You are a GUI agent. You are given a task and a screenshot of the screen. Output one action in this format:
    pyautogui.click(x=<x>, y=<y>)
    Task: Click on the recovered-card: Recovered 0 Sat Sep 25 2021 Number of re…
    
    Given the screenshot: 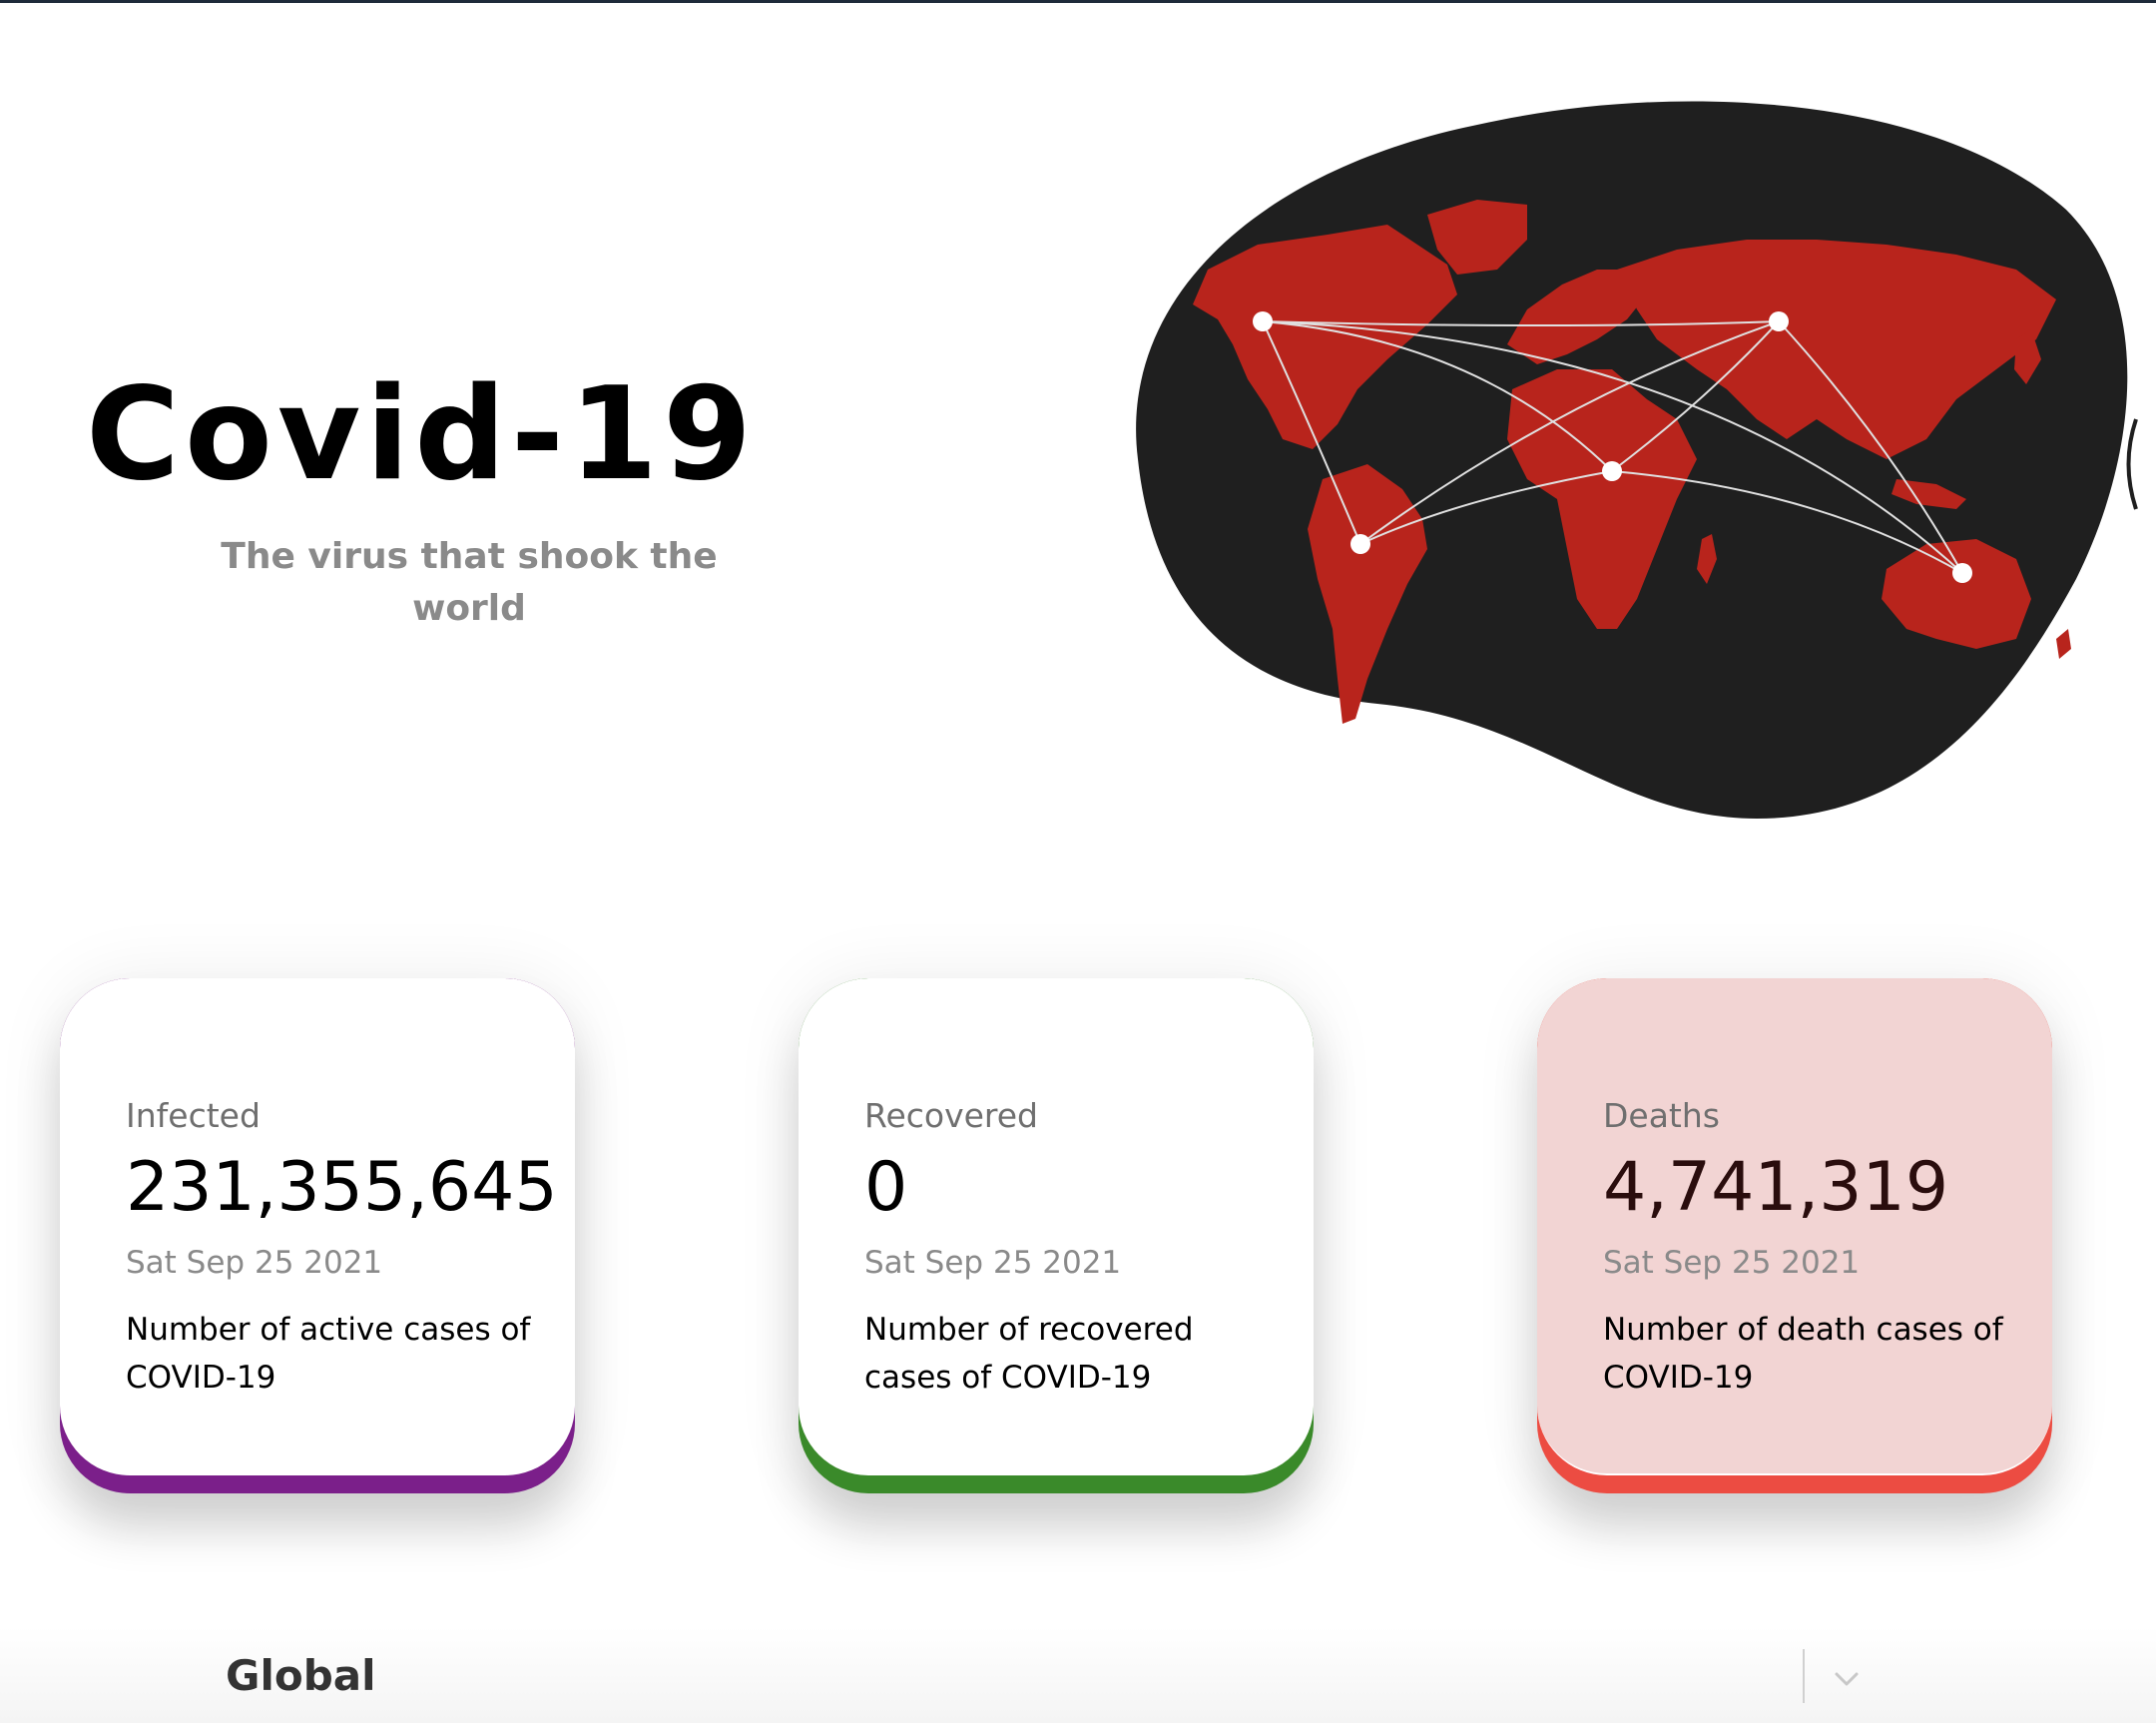 What is the action you would take?
    pyautogui.click(x=1056, y=1235)
    